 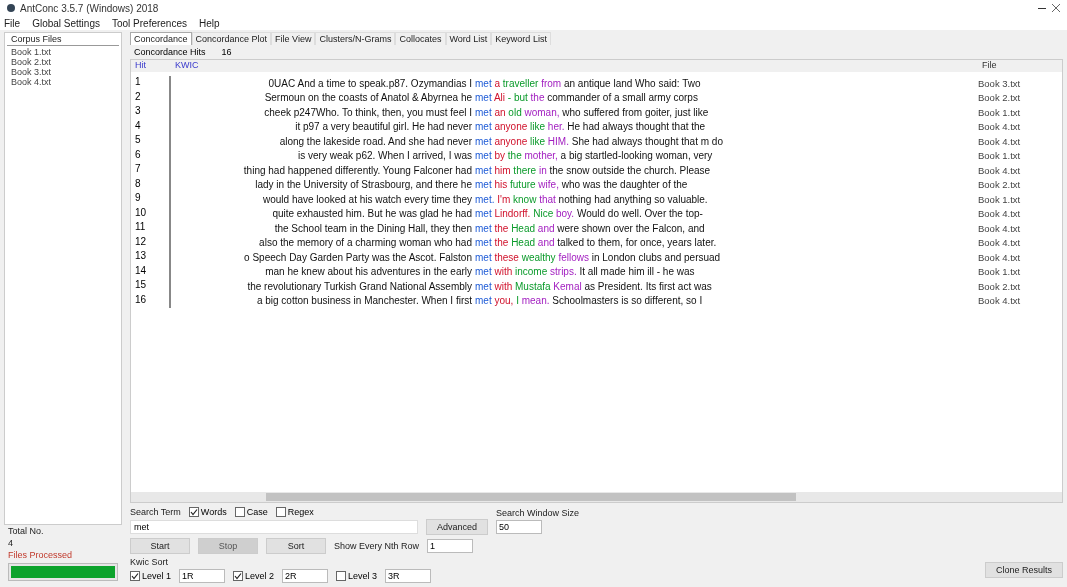 What do you see at coordinates (63, 39) in the screenshot?
I see `panel-title: Corpus Files` at bounding box center [63, 39].